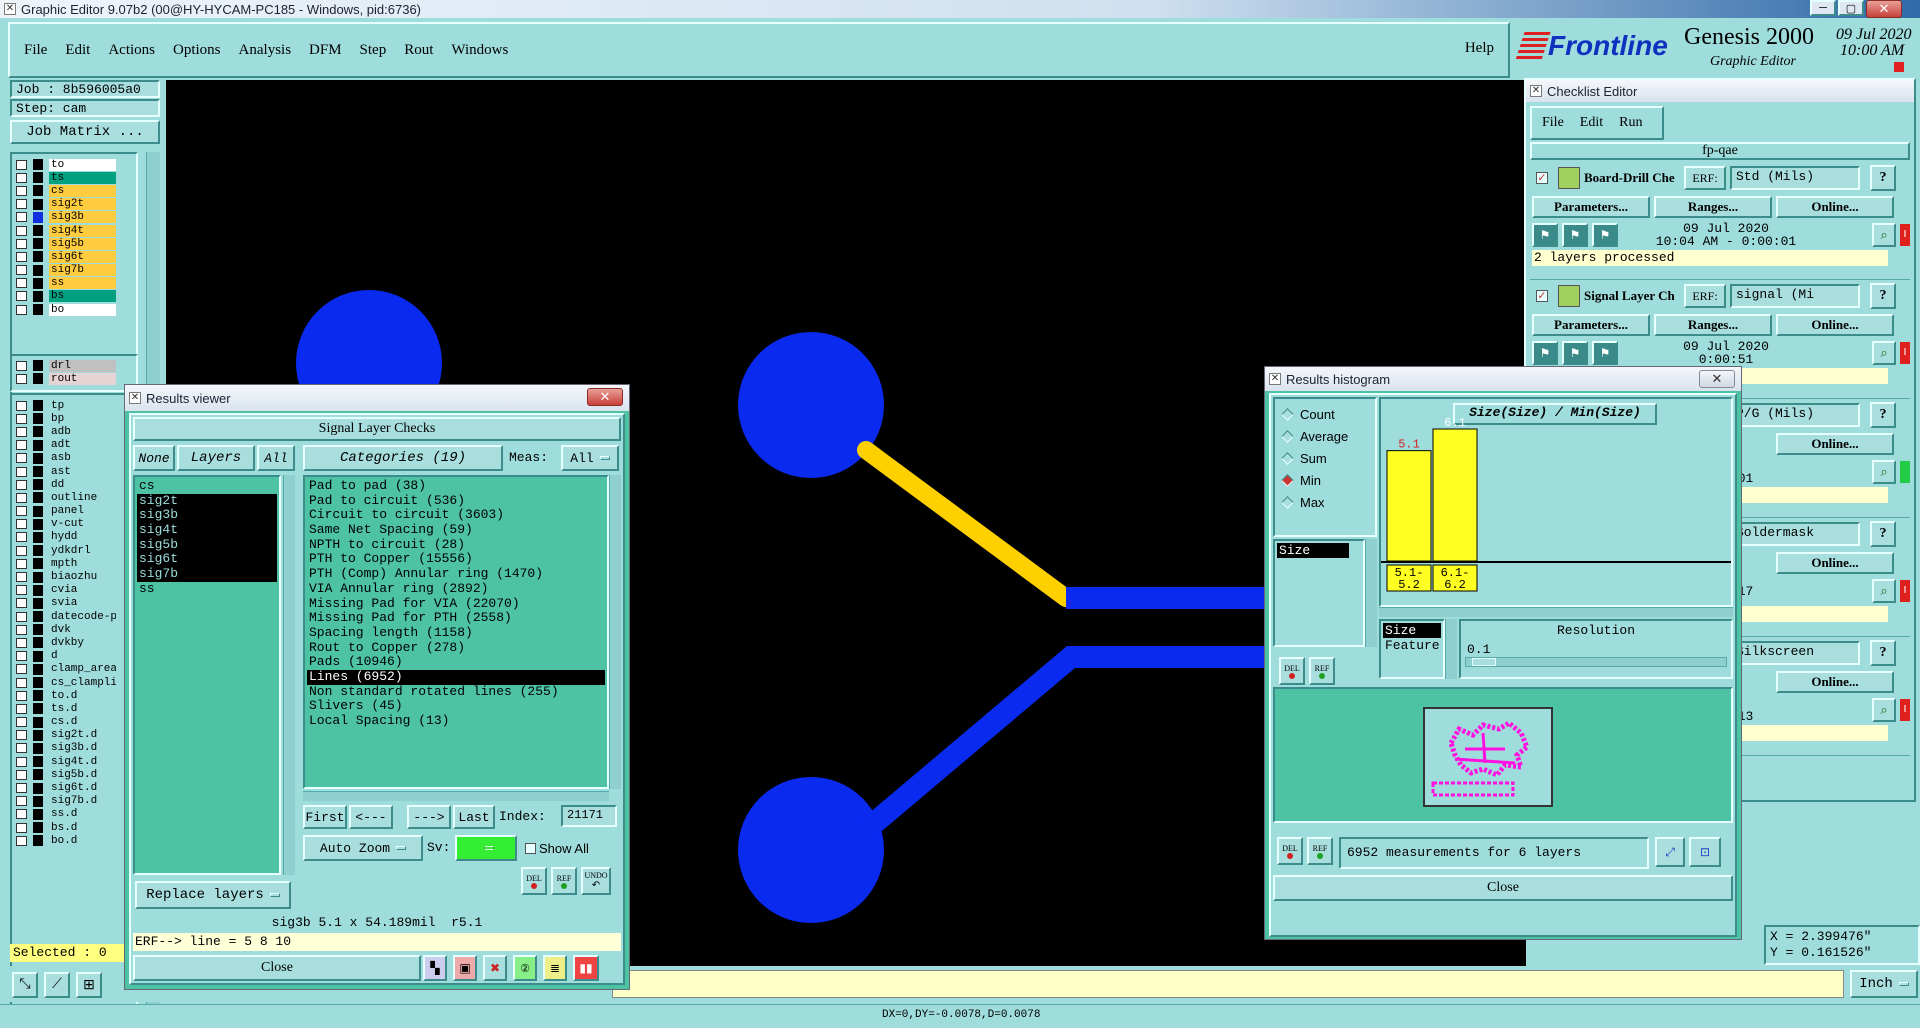 Image resolution: width=1920 pixels, height=1028 pixels. What do you see at coordinates (1324, 458) in the screenshot?
I see `mode-sum: Sum` at bounding box center [1324, 458].